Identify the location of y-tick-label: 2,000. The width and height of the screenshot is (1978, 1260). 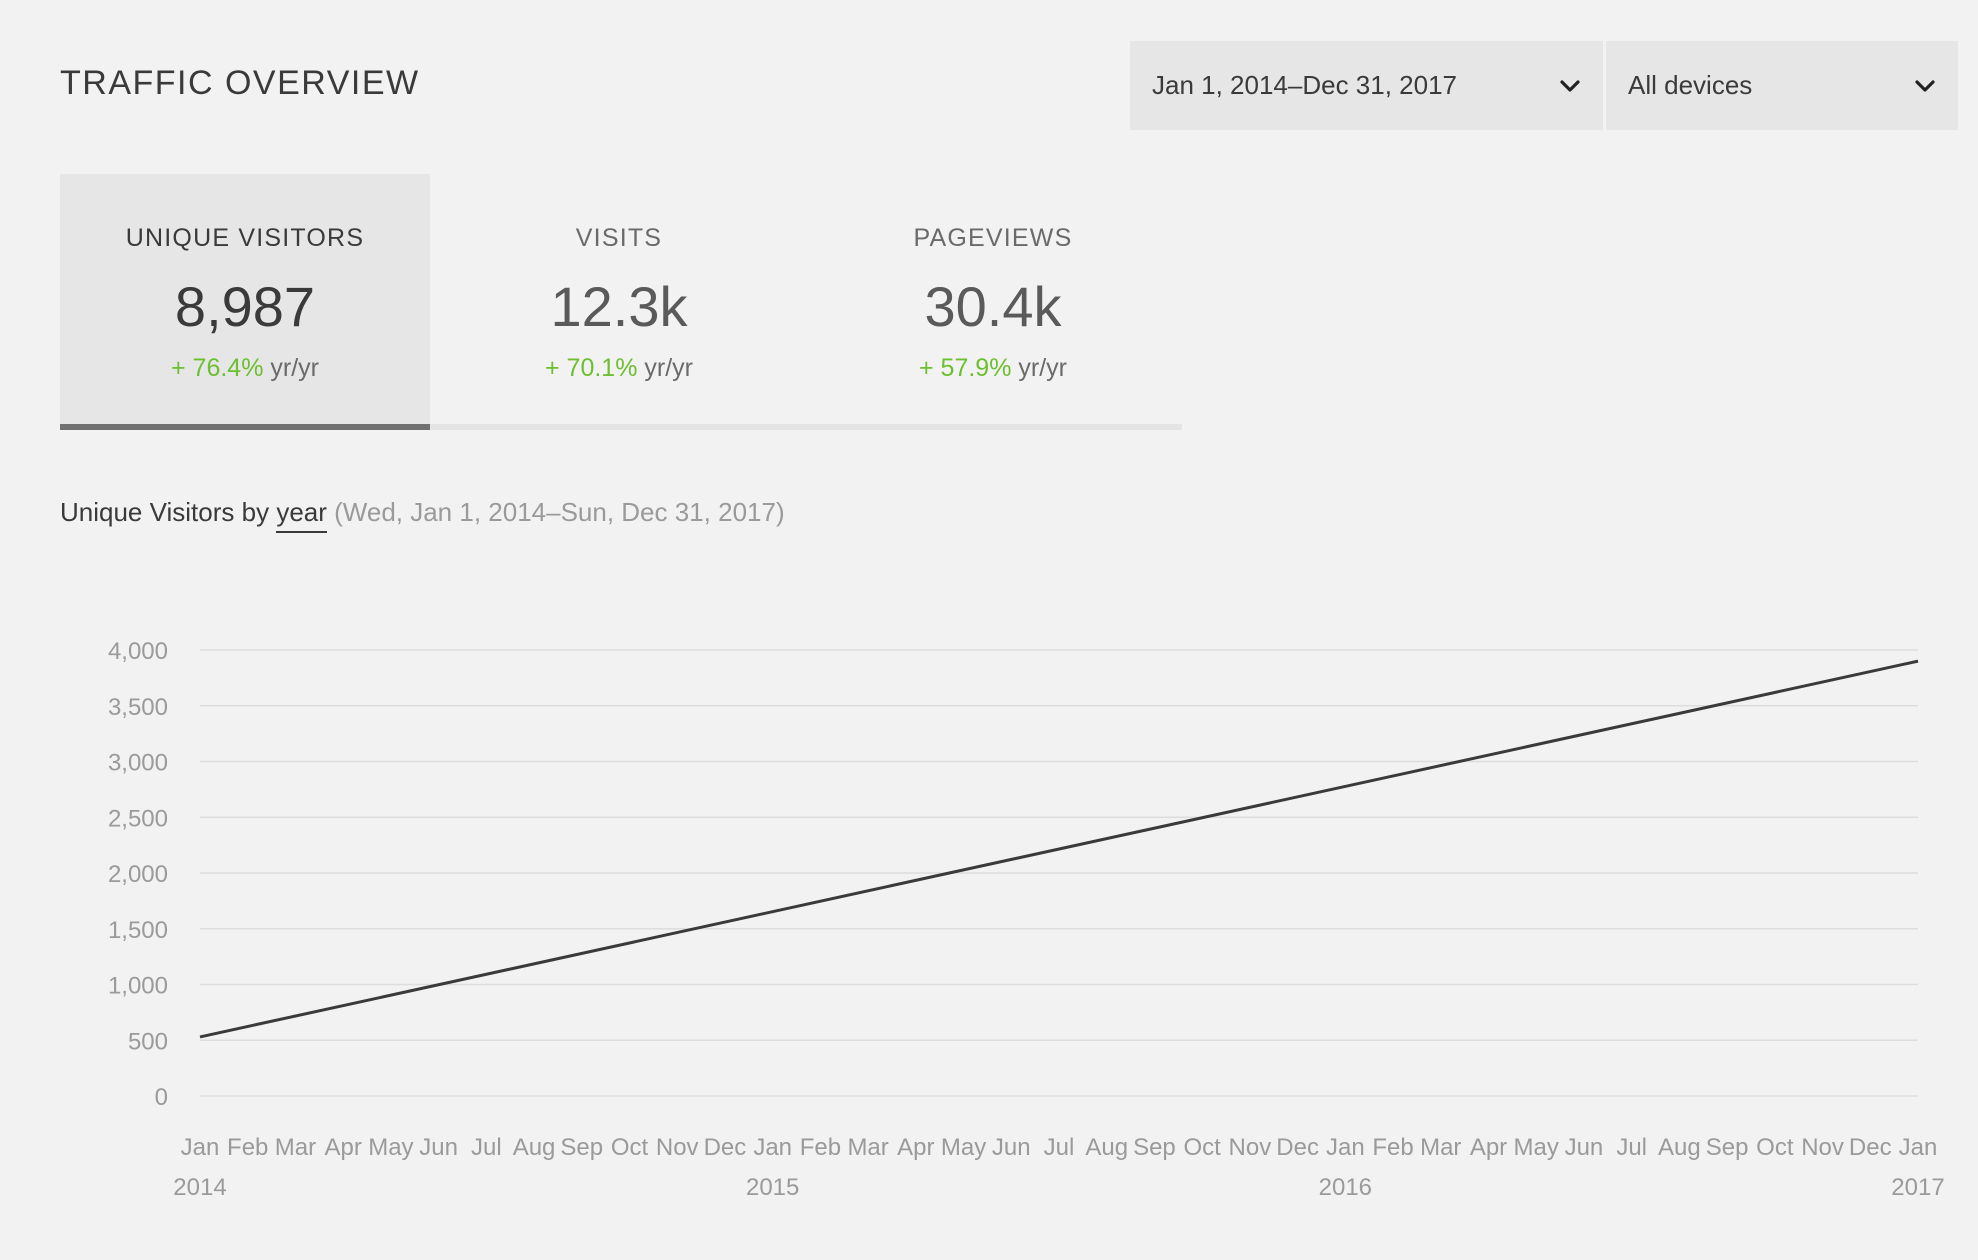
(138, 874).